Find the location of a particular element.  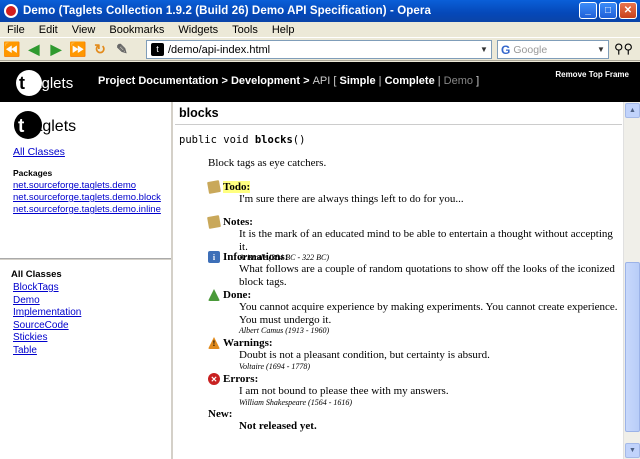

edit-icon: ✎ is located at coordinates (122, 49).